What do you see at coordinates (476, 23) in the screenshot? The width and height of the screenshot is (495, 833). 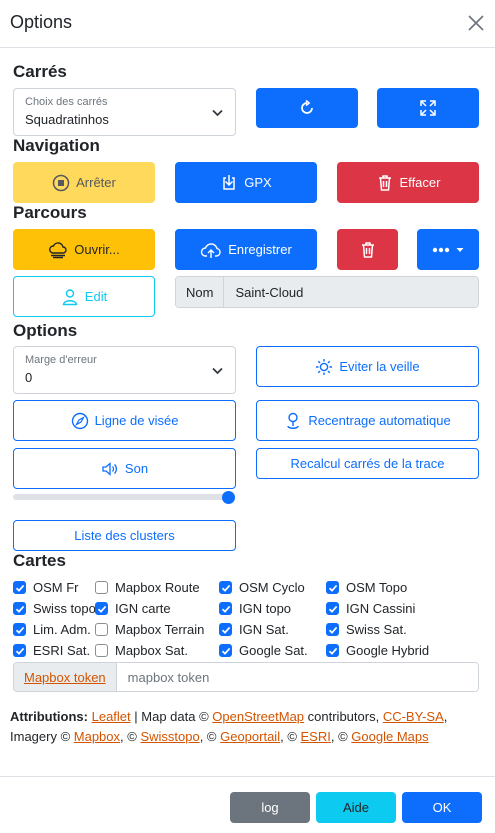 I see `close-icon` at bounding box center [476, 23].